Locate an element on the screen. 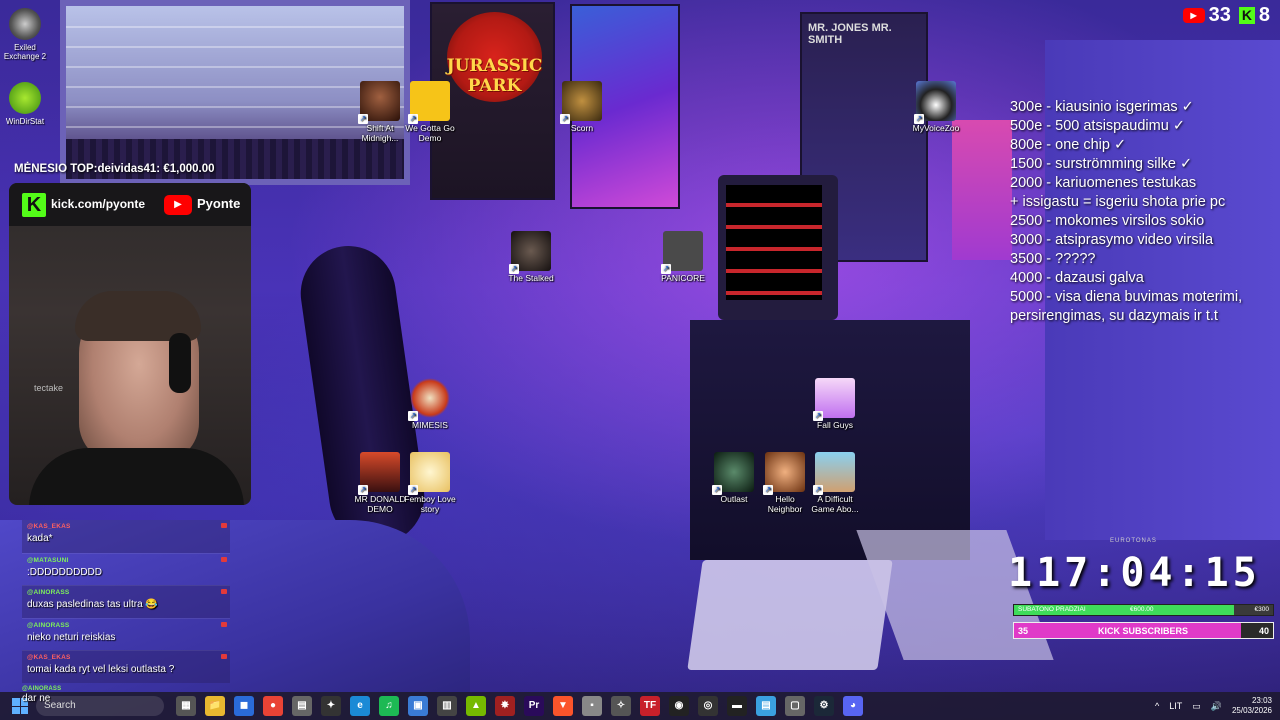 This screenshot has width=1280, height=720. volume-icon: 🔊 is located at coordinates (1216, 706).